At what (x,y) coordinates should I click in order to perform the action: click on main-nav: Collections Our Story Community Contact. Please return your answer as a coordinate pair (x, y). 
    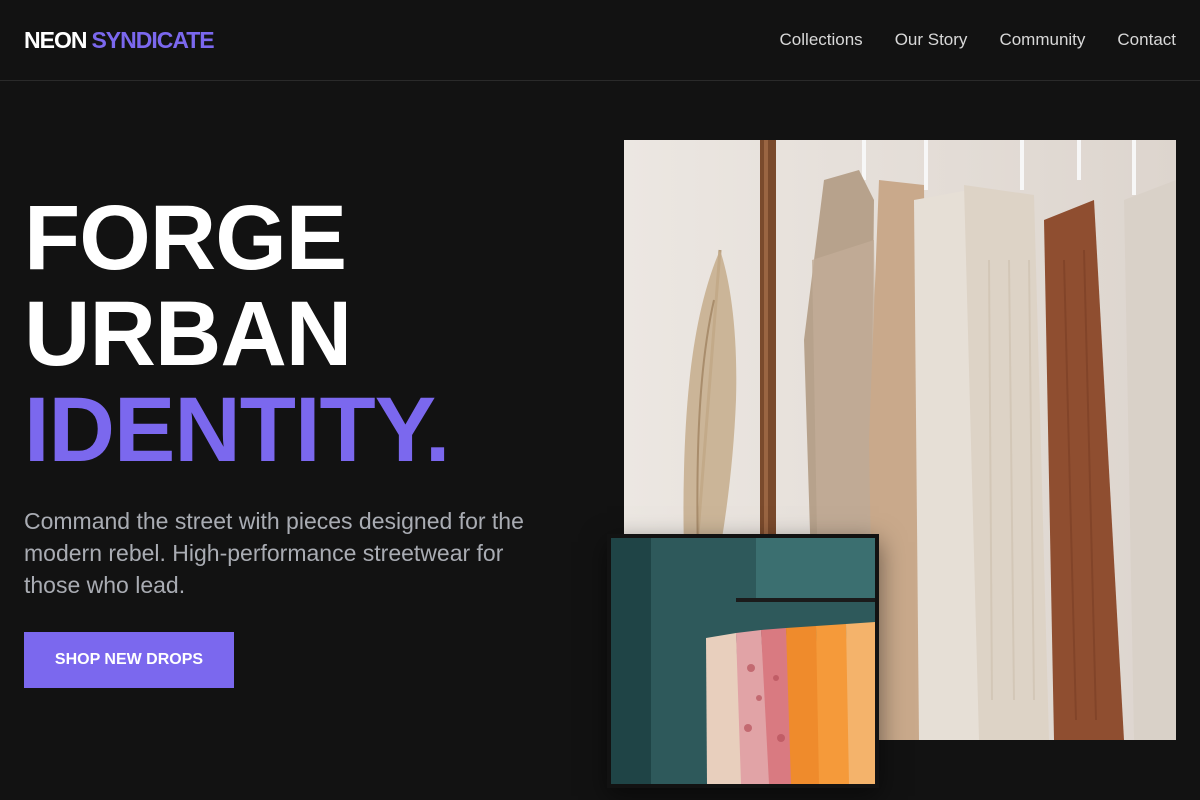
    Looking at the image, I should click on (978, 40).